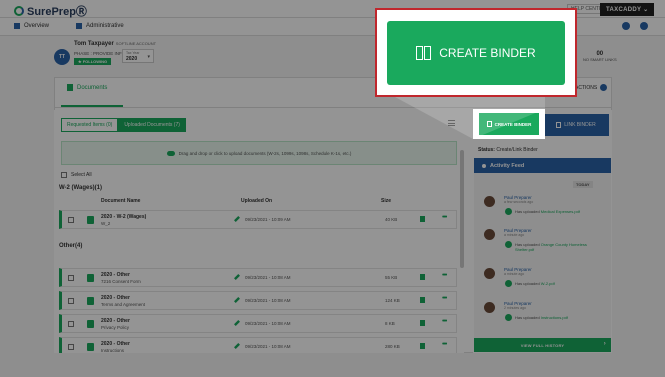  I want to click on zoom-callout: CREATE BINDER, so click(476, 52).